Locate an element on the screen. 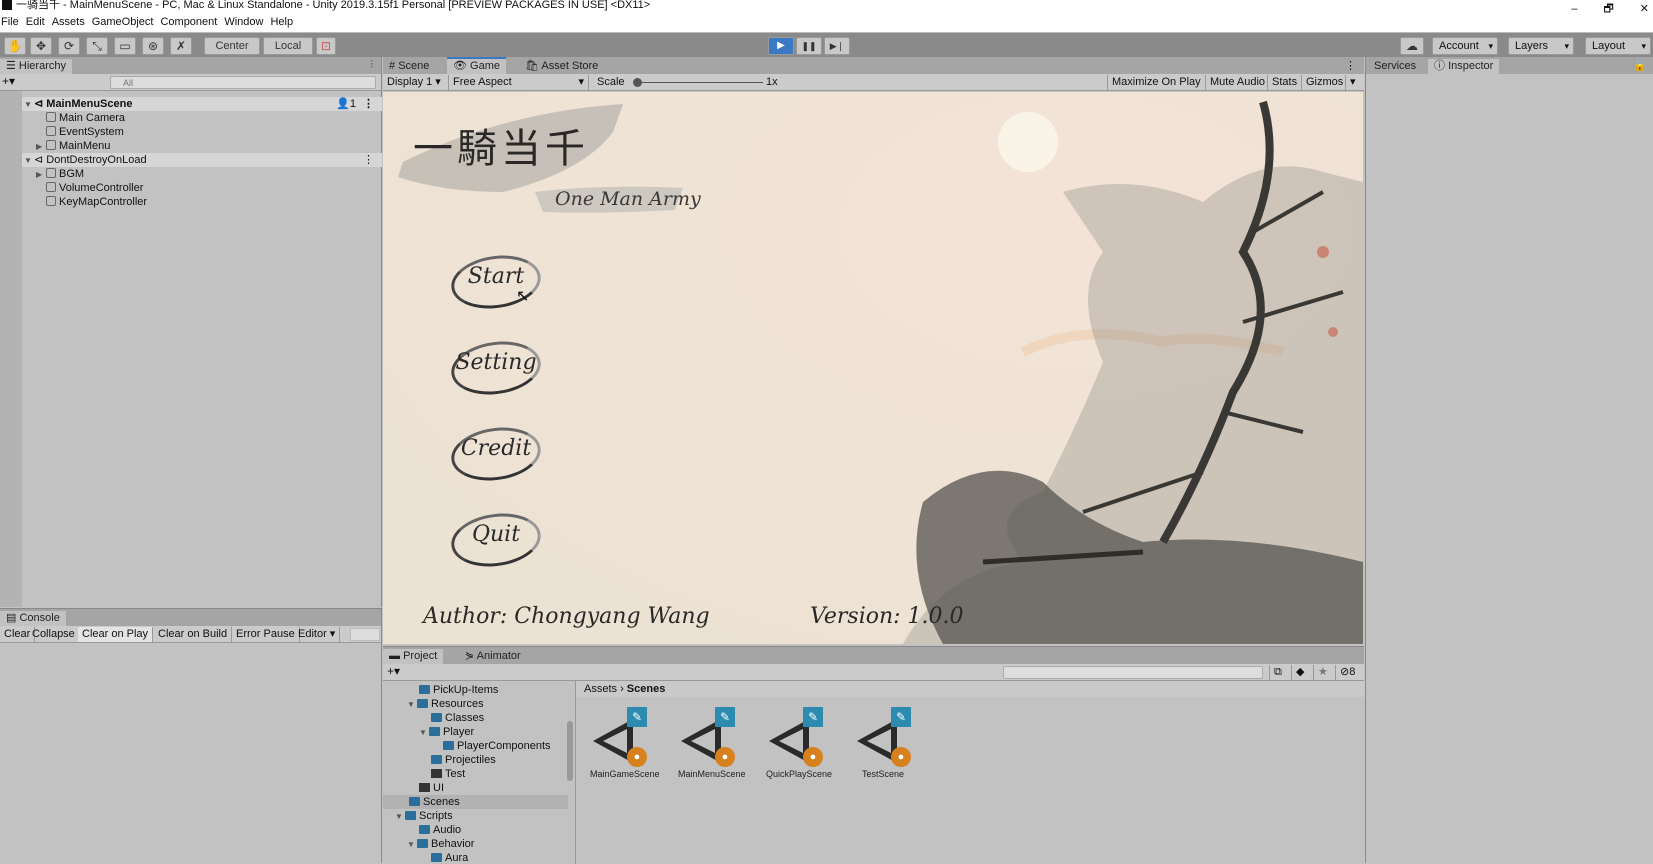 Image resolution: width=1653 pixels, height=864 pixels. tab-animator: ⋟ Animator is located at coordinates (493, 656).